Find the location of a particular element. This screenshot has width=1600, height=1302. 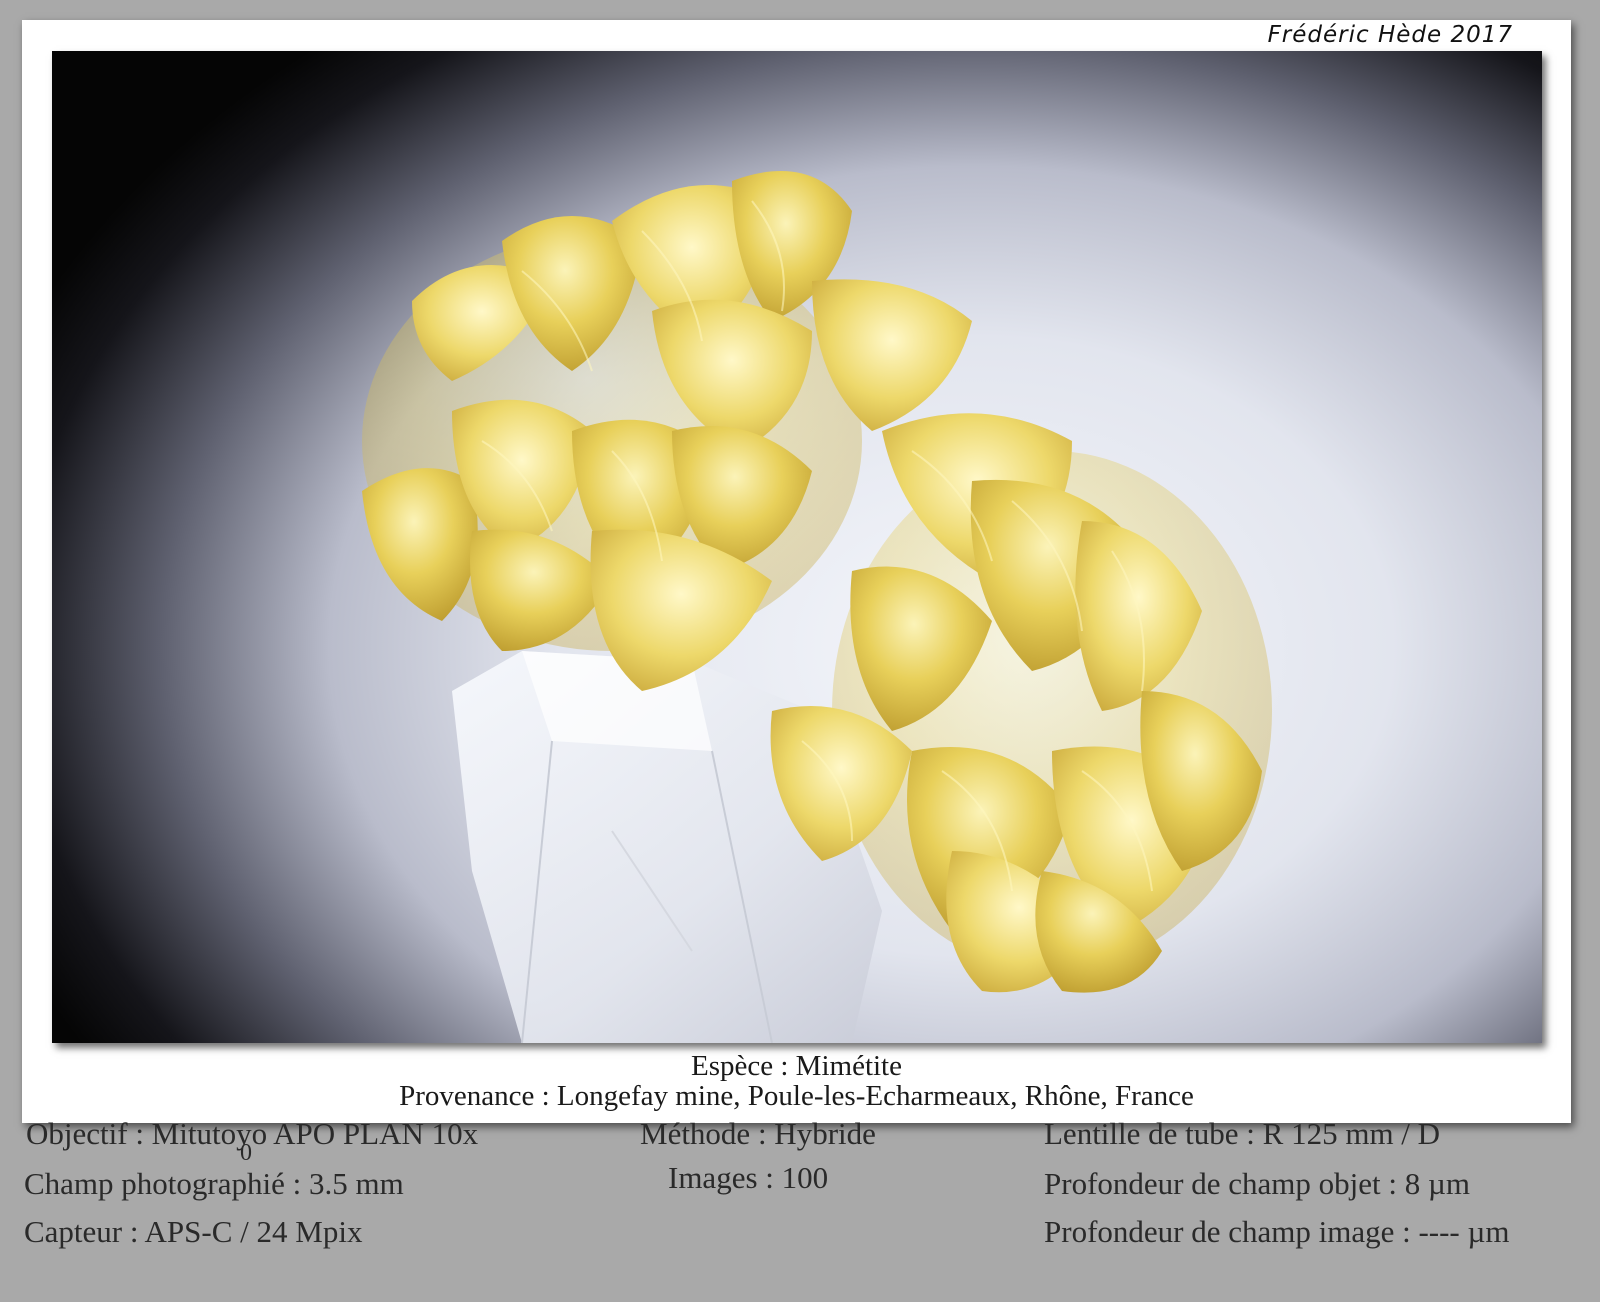

objective-info: Objectif : Mitutoyo APO PLAN 10x is located at coordinates (252, 1133).